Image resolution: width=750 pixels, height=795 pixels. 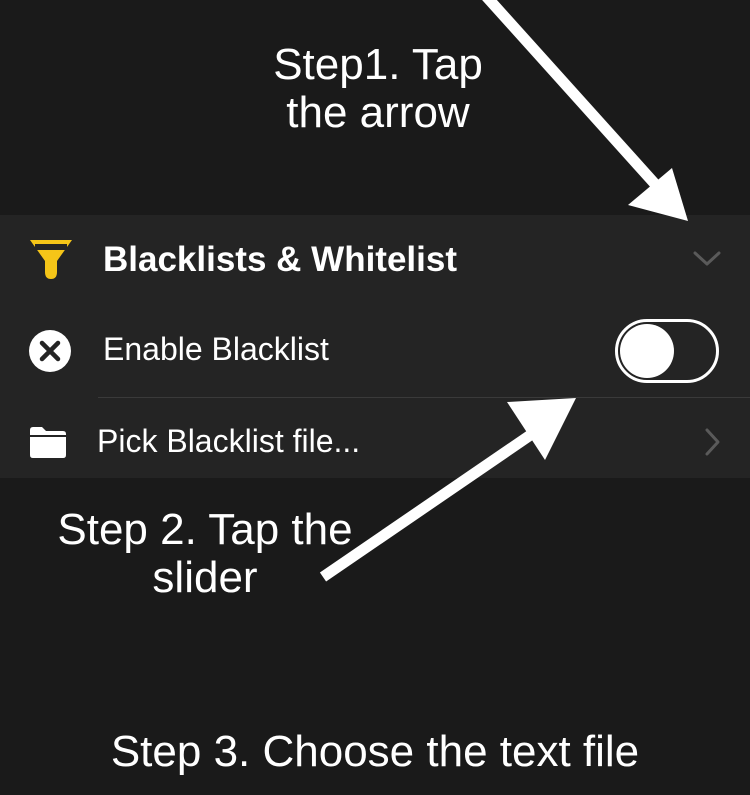 I want to click on enable-blacklist-toggle, so click(x=667, y=351).